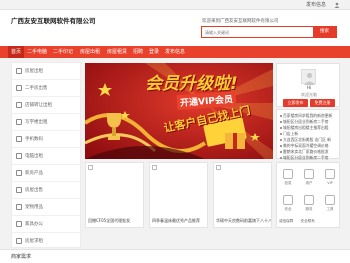 The width and height of the screenshot is (350, 263). Describe the element at coordinates (330, 209) in the screenshot. I see `quick-icon-label: 工具` at that location.